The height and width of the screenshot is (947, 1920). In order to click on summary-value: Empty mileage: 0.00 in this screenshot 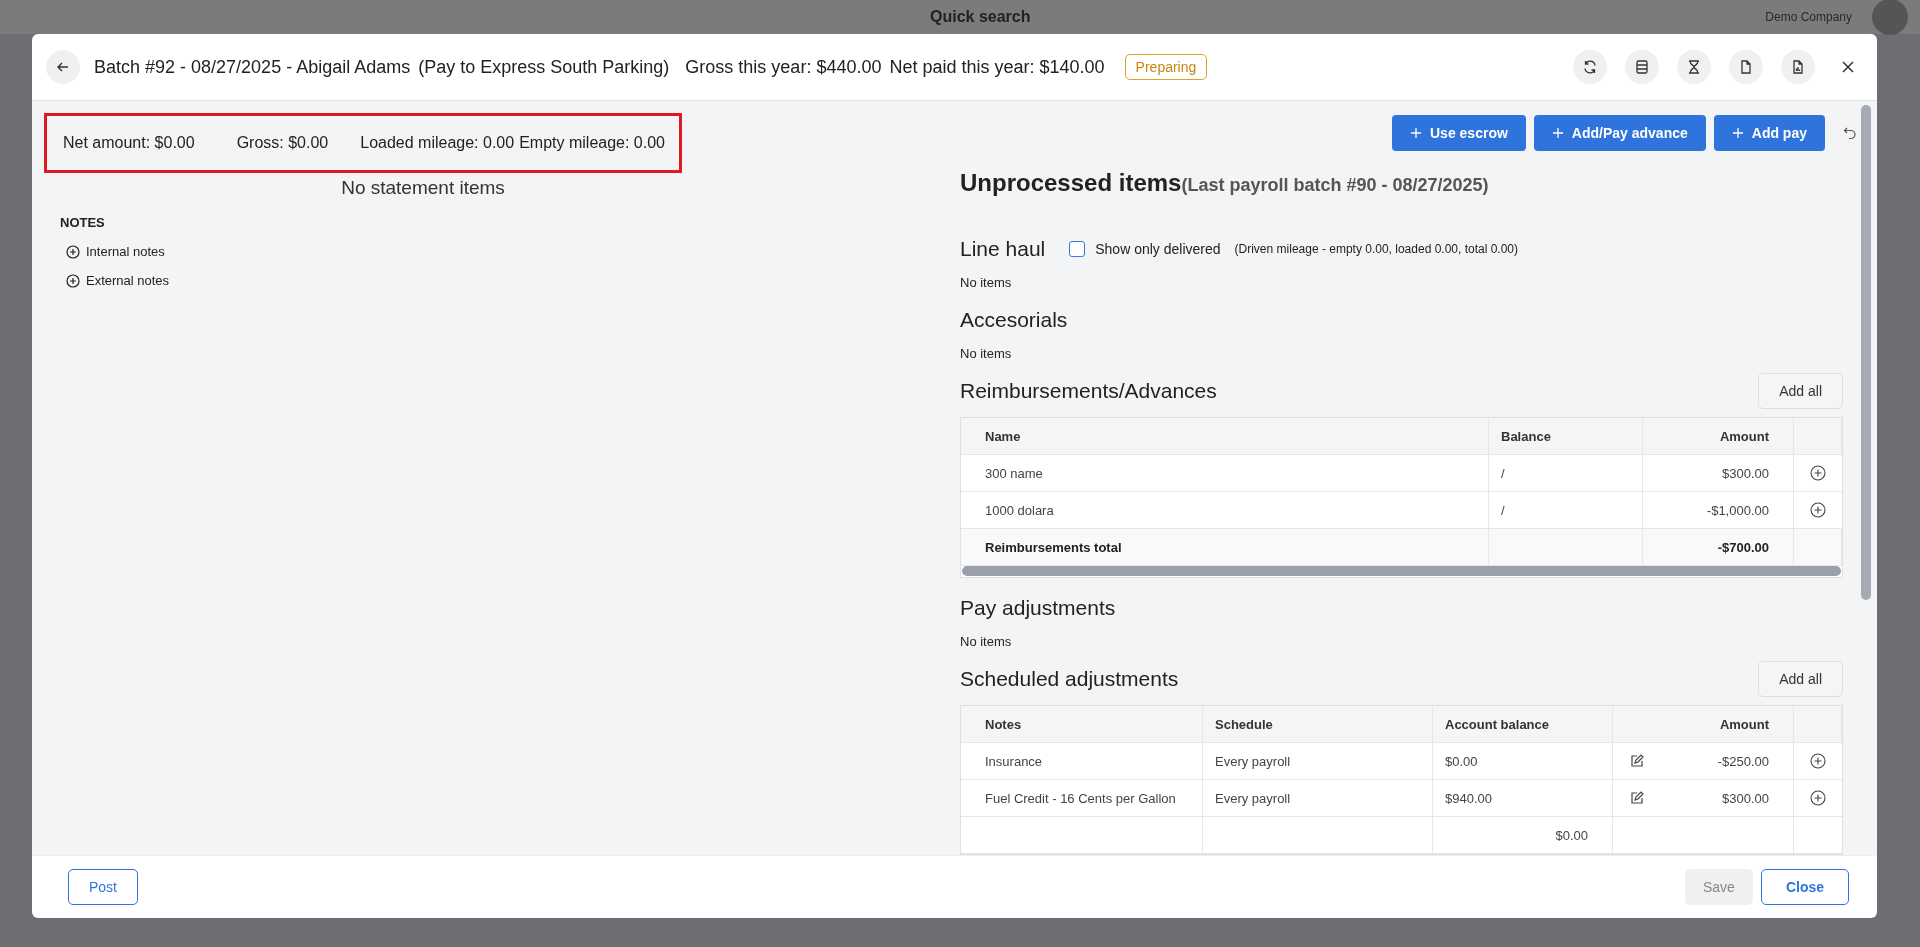, I will do `click(592, 143)`.